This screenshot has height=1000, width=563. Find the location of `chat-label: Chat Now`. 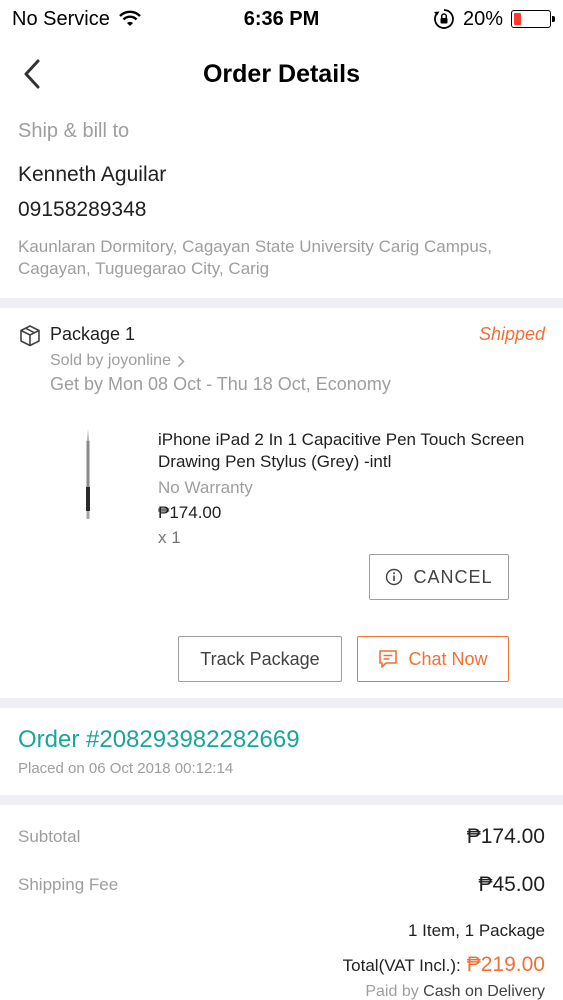

chat-label: Chat Now is located at coordinates (448, 658).